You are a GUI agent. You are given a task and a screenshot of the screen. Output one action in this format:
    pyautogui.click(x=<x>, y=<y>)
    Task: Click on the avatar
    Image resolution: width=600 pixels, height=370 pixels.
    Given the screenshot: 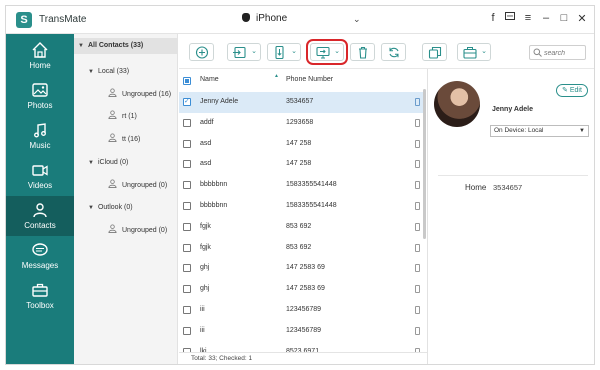 What is the action you would take?
    pyautogui.click(x=457, y=104)
    